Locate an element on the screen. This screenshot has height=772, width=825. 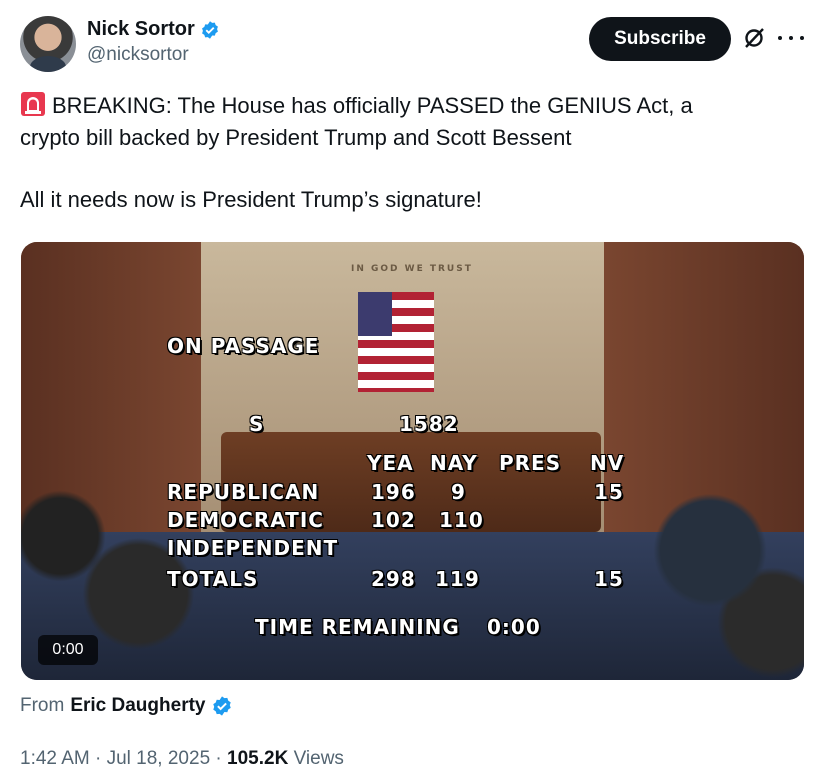
author-handle: @nicksortor is located at coordinates (153, 55).